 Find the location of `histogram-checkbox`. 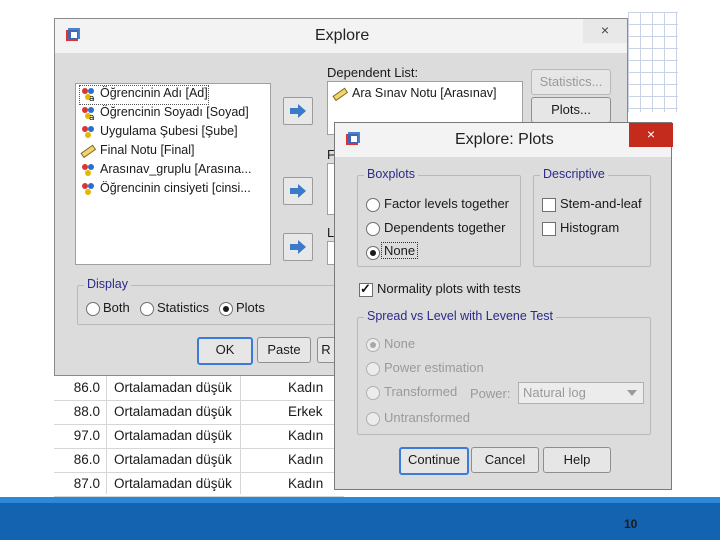

histogram-checkbox is located at coordinates (549, 229).